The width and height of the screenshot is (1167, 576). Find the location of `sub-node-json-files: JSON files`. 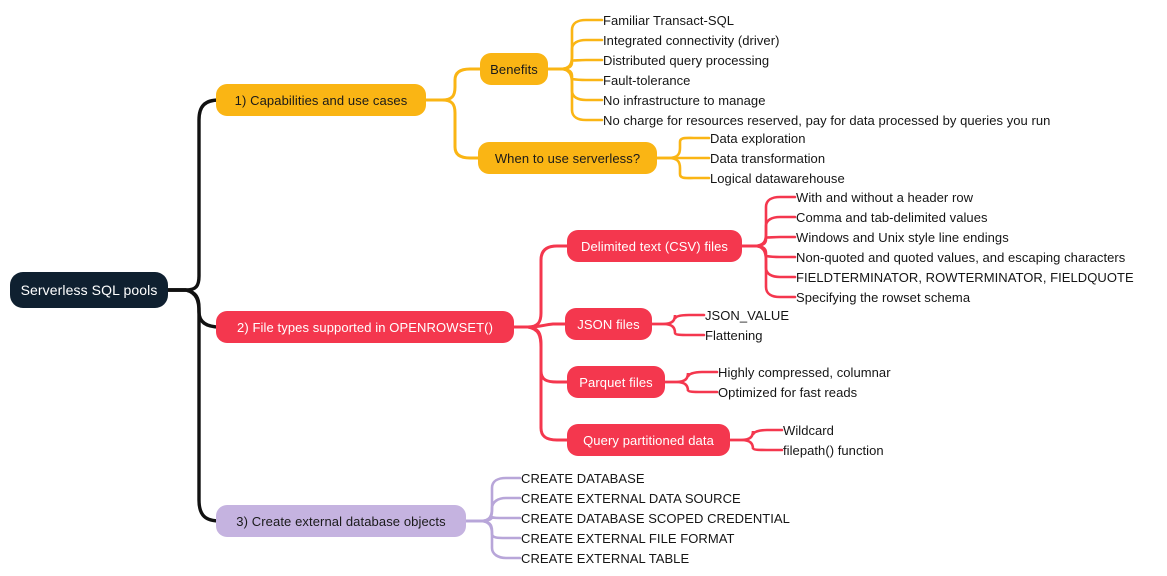

sub-node-json-files: JSON files is located at coordinates (608, 324).